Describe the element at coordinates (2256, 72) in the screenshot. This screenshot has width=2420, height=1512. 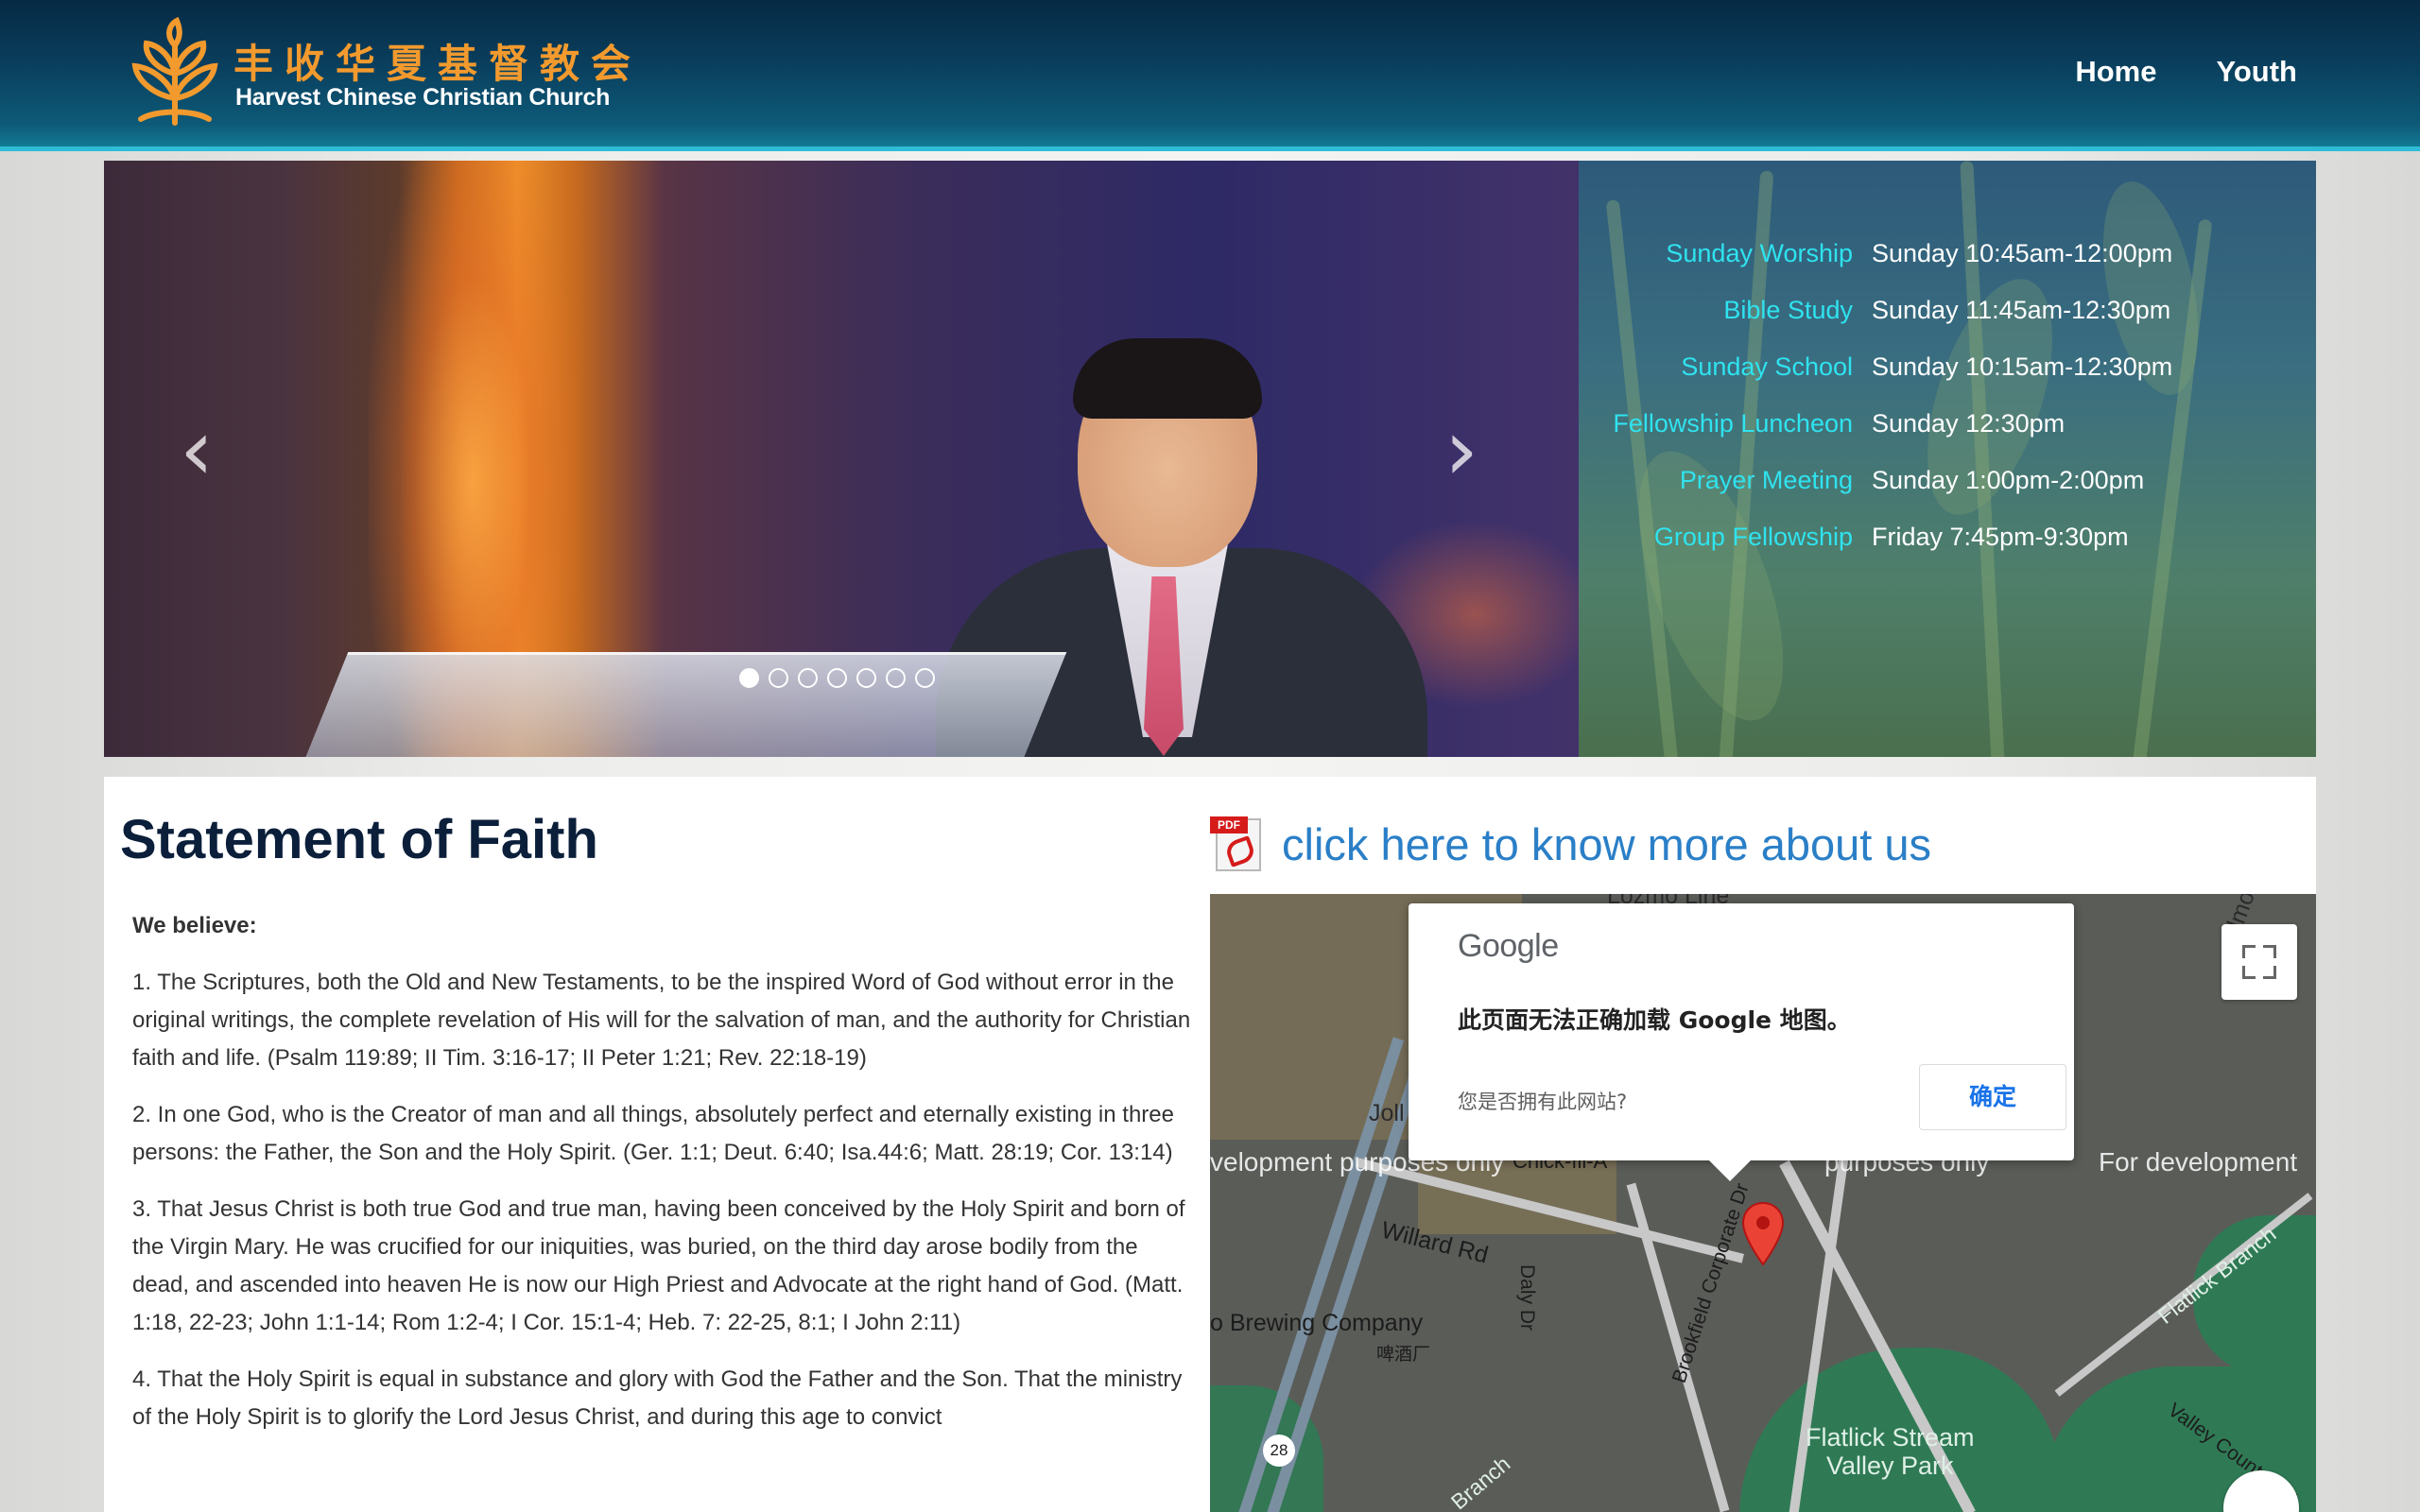
I see `nav-youth: Youth` at that location.